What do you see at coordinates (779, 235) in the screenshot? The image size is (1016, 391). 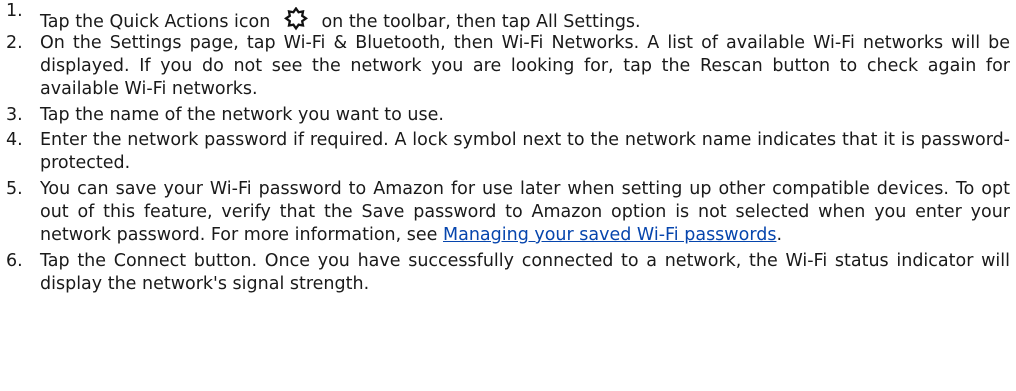 I see `step-text-end: .` at bounding box center [779, 235].